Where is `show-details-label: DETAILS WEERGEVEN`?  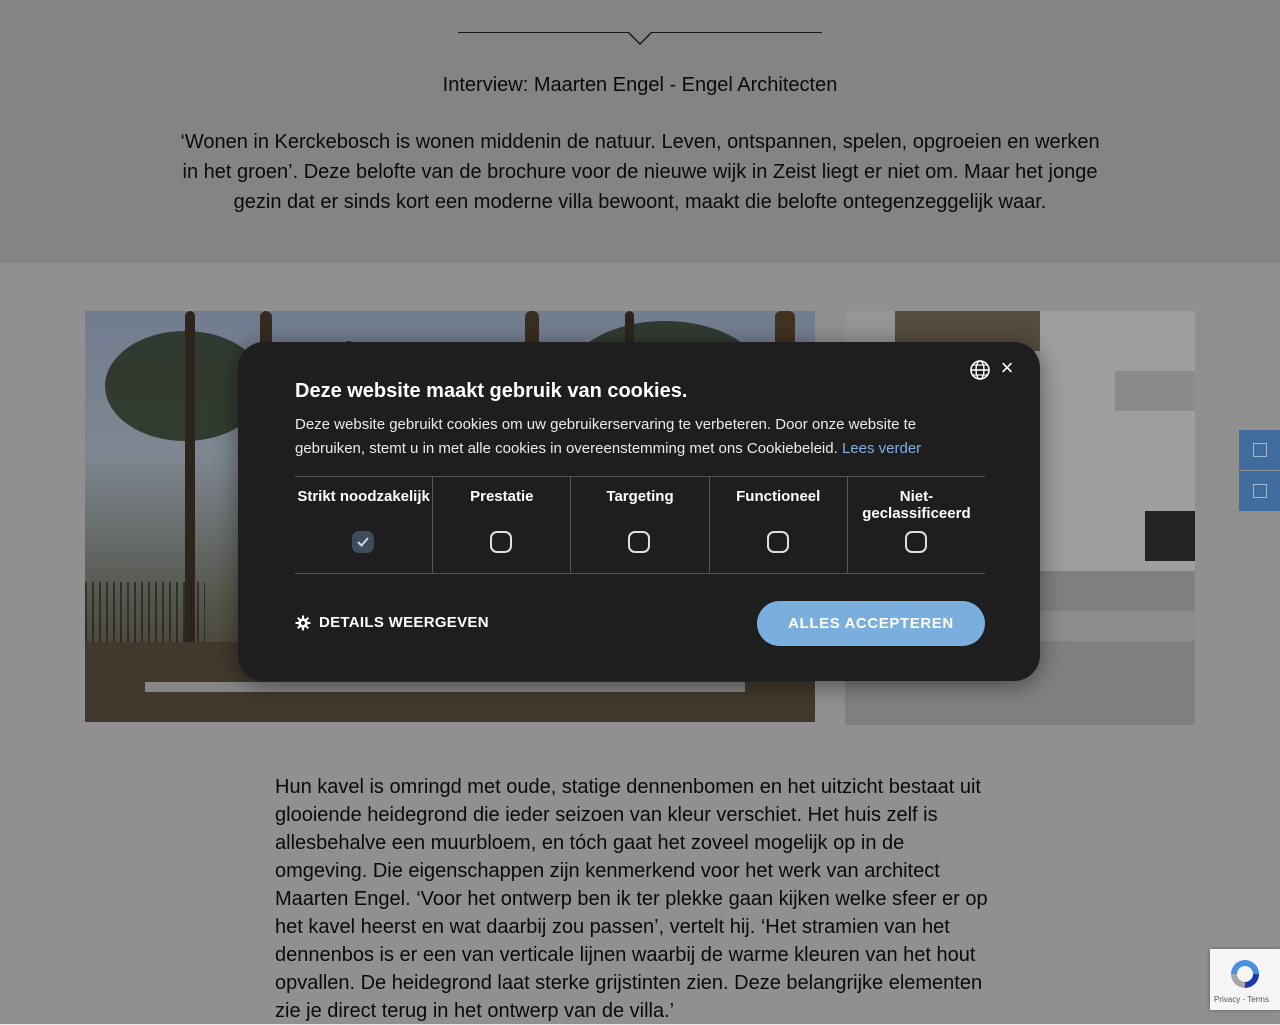
show-details-label: DETAILS WEERGEVEN is located at coordinates (404, 622).